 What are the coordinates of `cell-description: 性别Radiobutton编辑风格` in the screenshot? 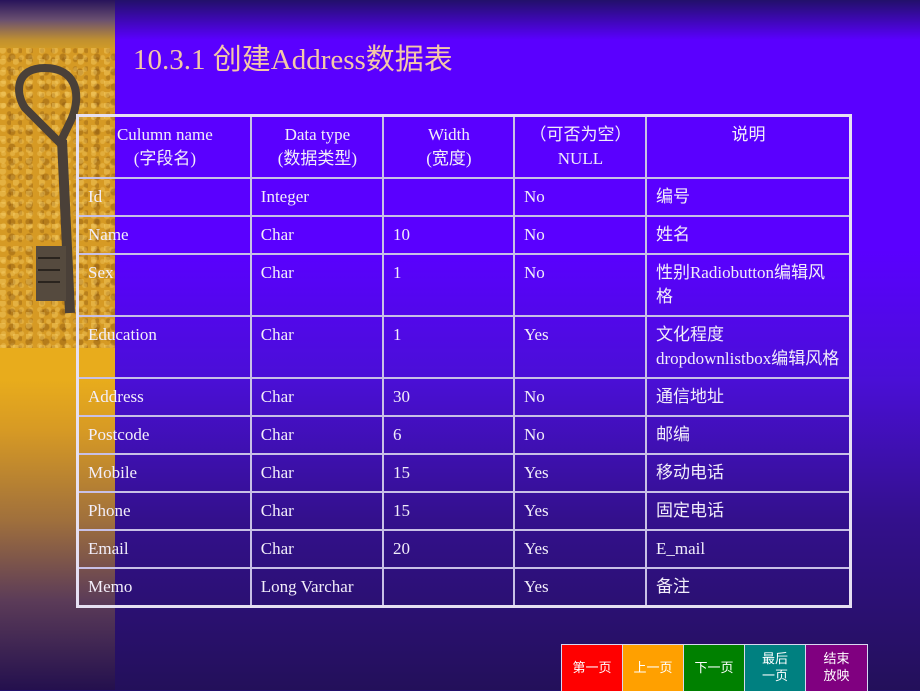 It's located at (748, 285).